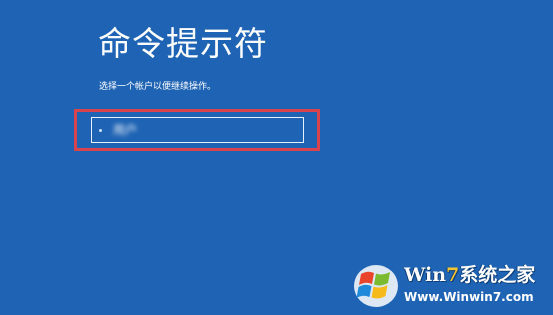 The height and width of the screenshot is (315, 553). I want to click on account-name: 用户, so click(125, 130).